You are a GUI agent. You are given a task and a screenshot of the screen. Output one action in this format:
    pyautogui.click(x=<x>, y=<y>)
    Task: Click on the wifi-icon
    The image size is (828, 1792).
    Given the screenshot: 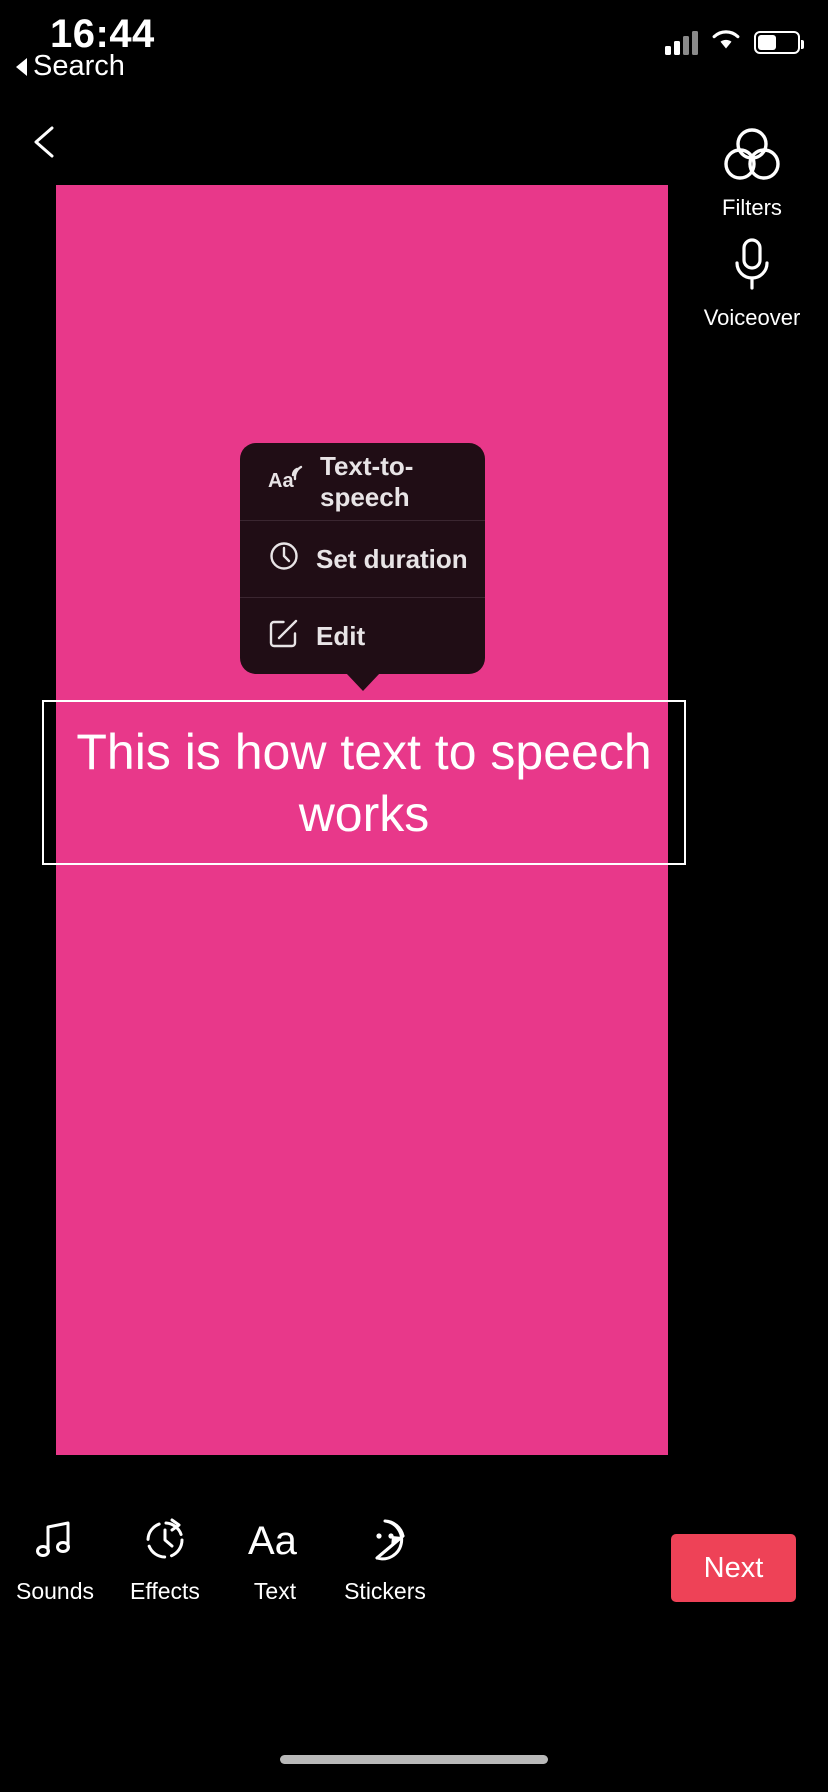 What is the action you would take?
    pyautogui.click(x=726, y=42)
    